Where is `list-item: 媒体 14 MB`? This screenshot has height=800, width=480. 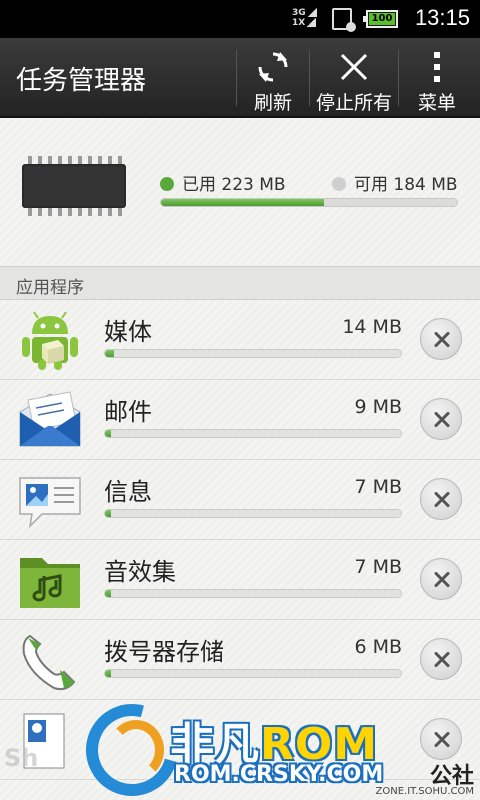
list-item: 媒体 14 MB is located at coordinates (240, 340).